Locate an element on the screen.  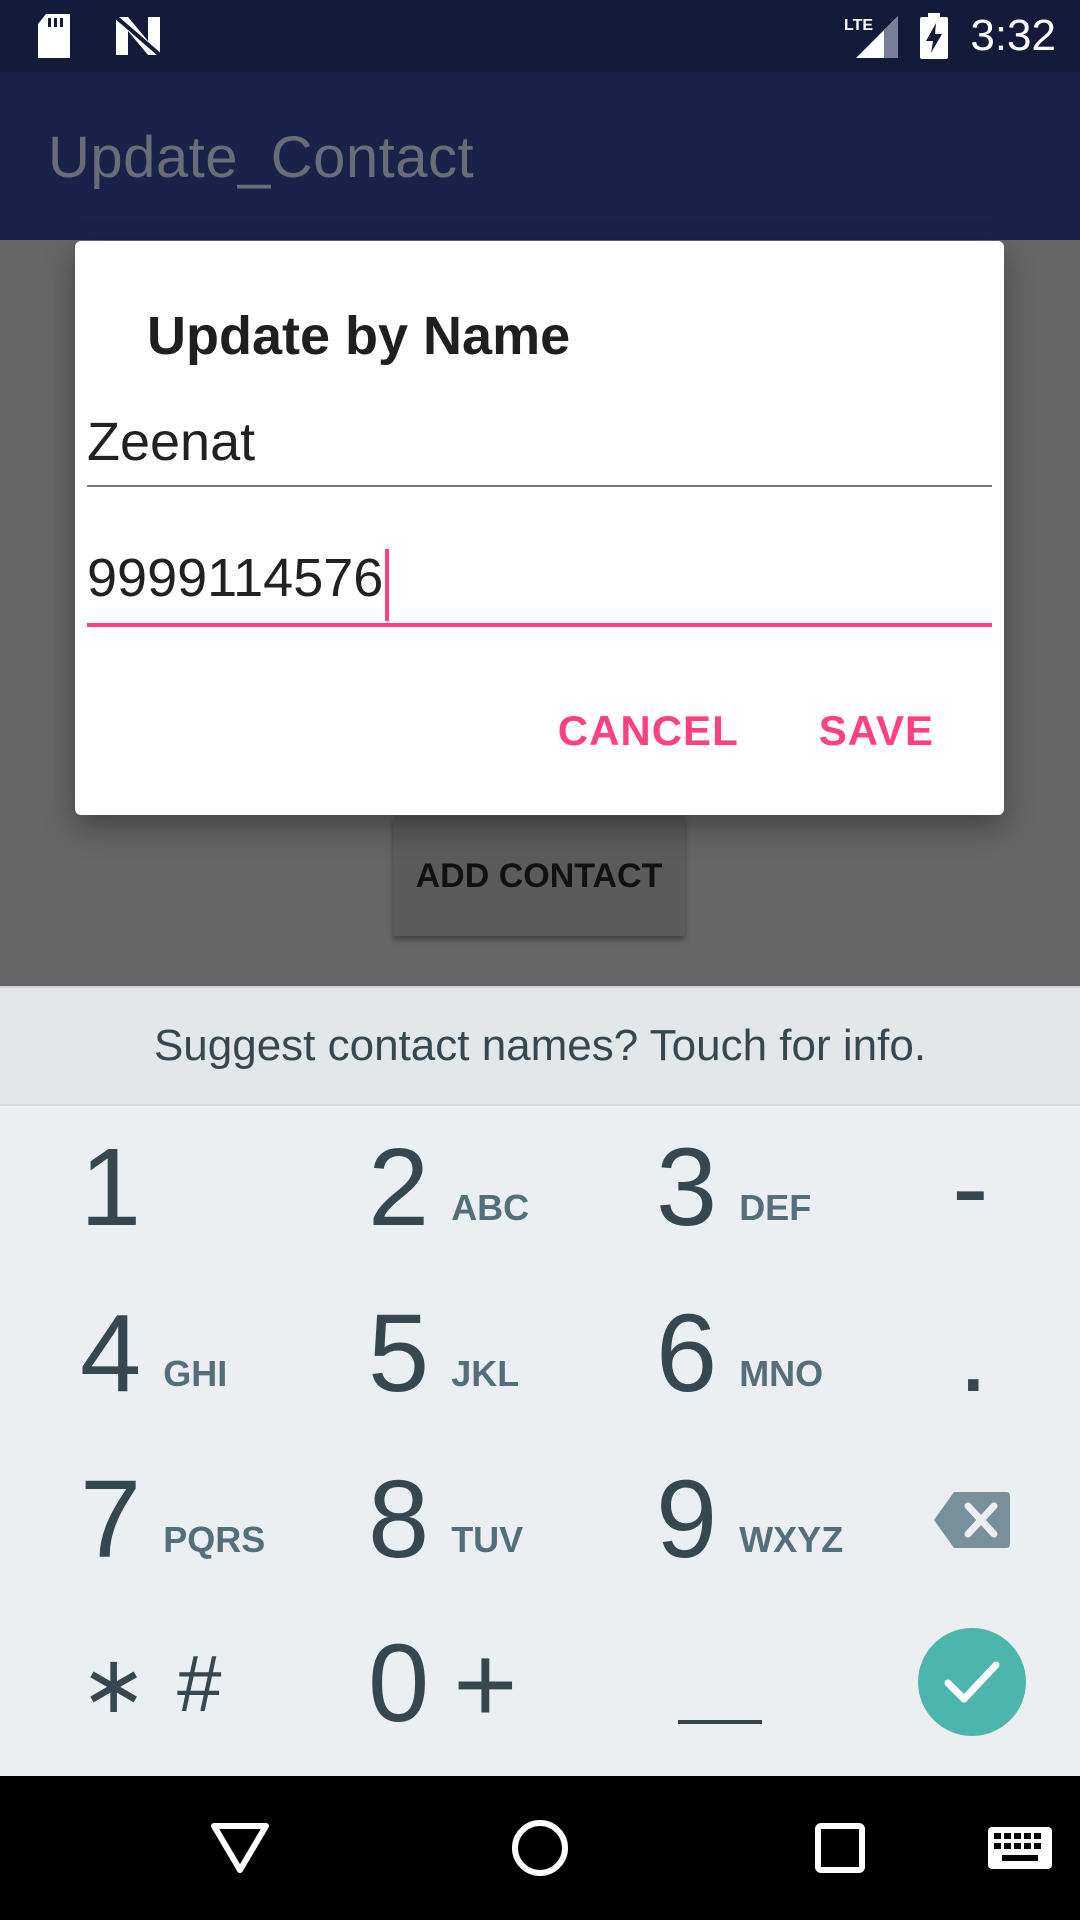
cancel-button: CANCEL is located at coordinates (648, 731).